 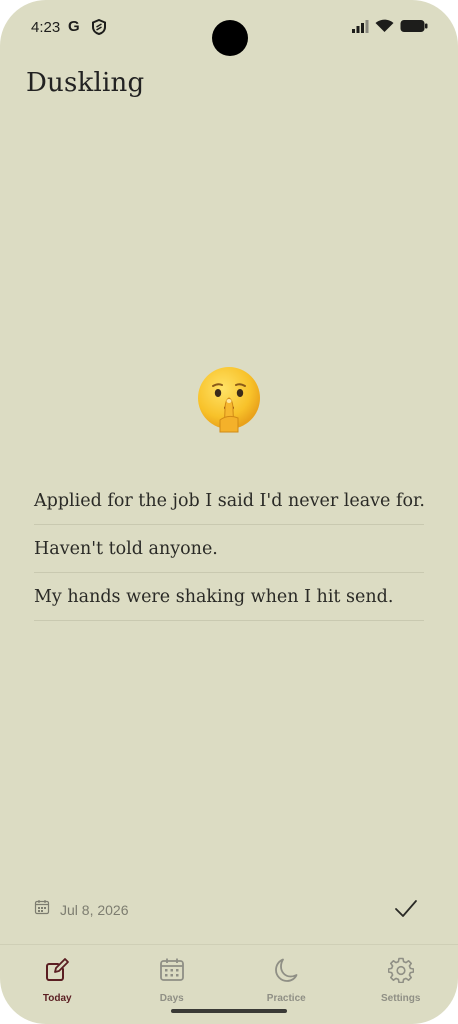 What do you see at coordinates (229, 597) in the screenshot?
I see `entry-line: My hands were shaking when I hit send.` at bounding box center [229, 597].